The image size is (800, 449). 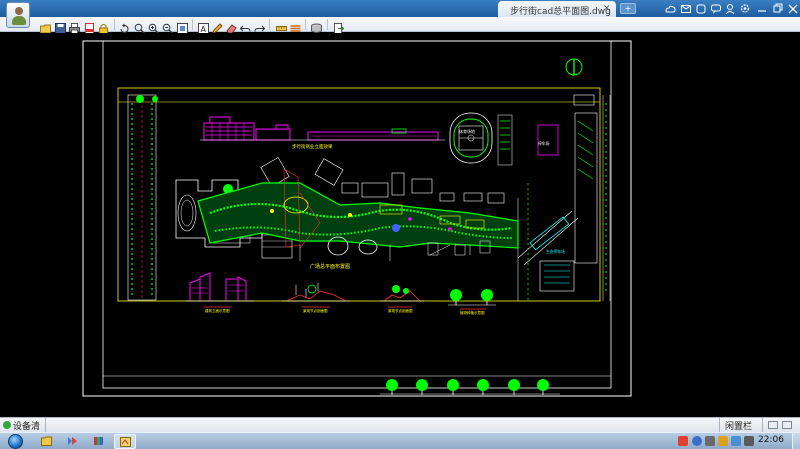 I want to click on parking-label: 停车场, so click(x=544, y=143).